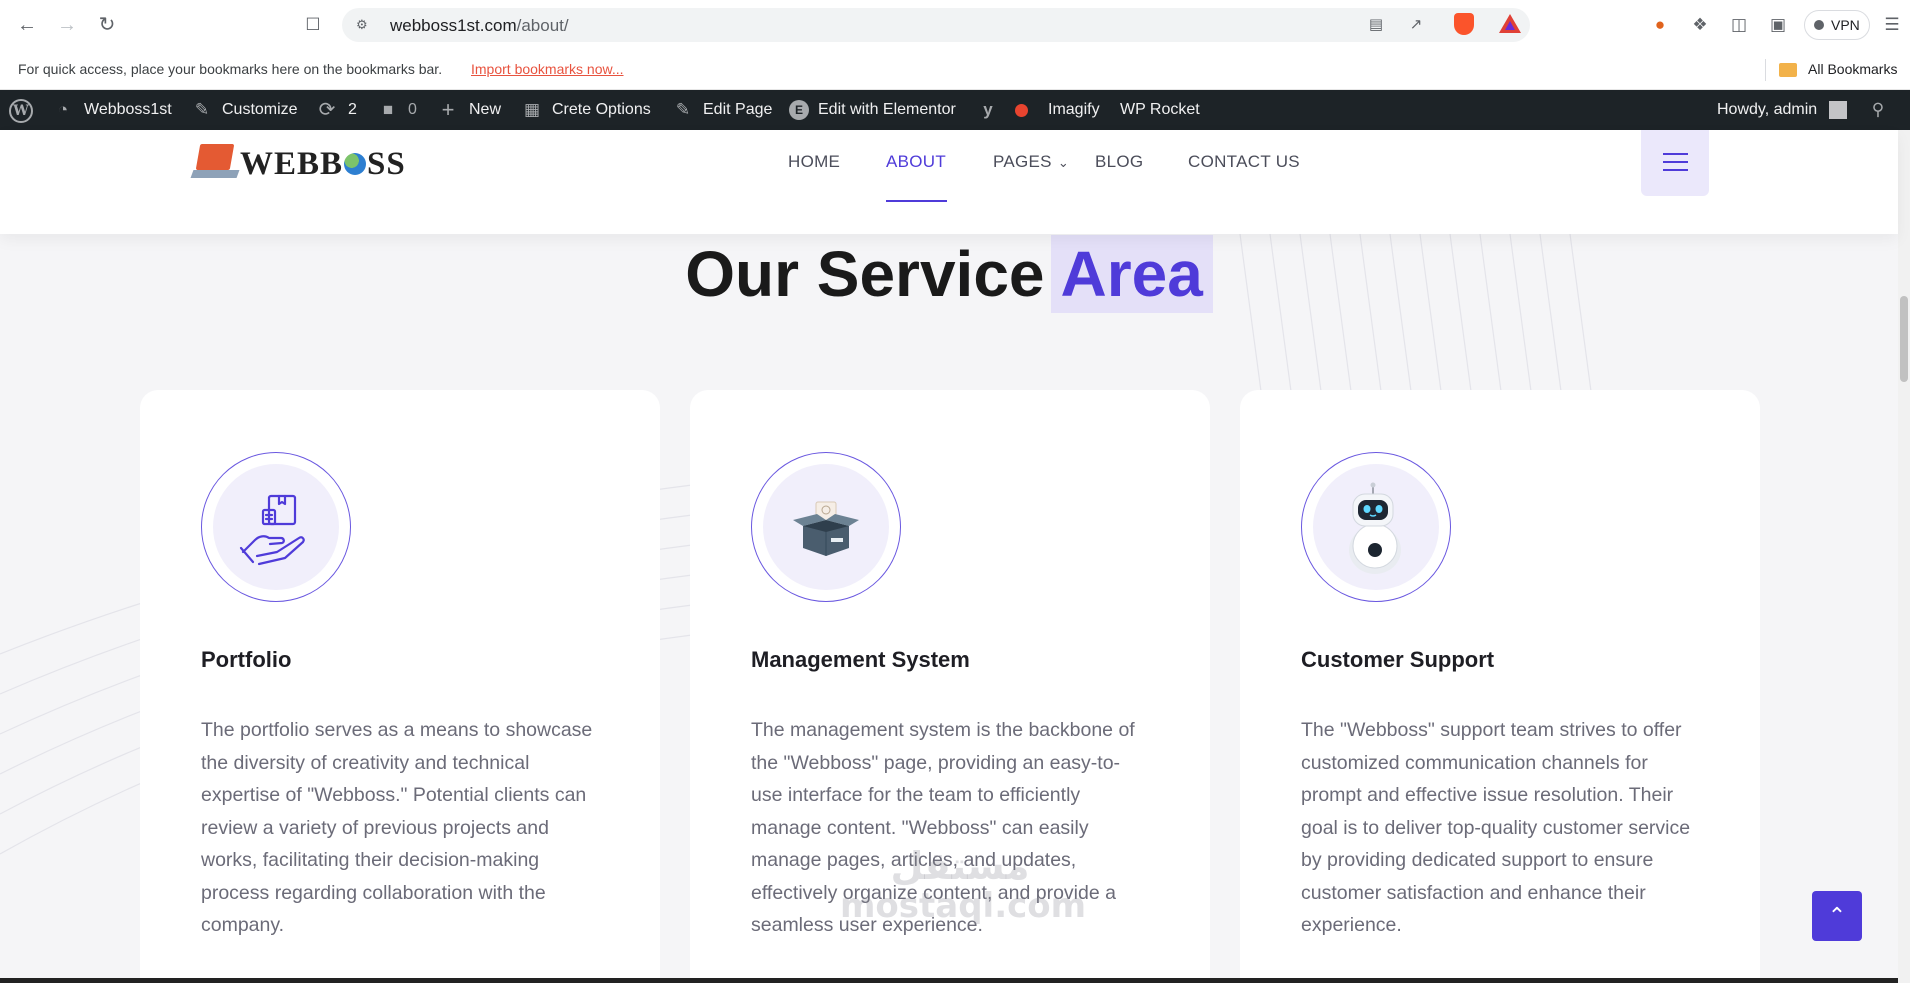  What do you see at coordinates (448, 109) in the screenshot?
I see `plus-icon: +` at bounding box center [448, 109].